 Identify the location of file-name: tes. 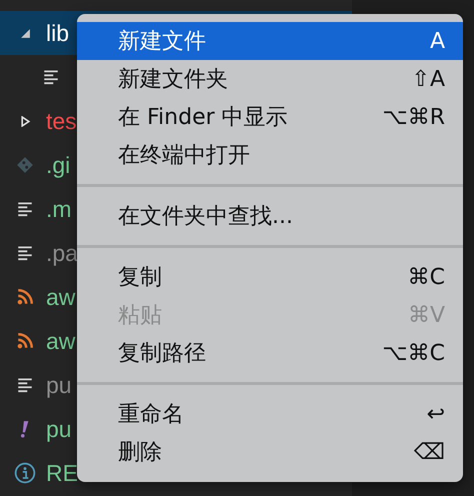
(61, 121).